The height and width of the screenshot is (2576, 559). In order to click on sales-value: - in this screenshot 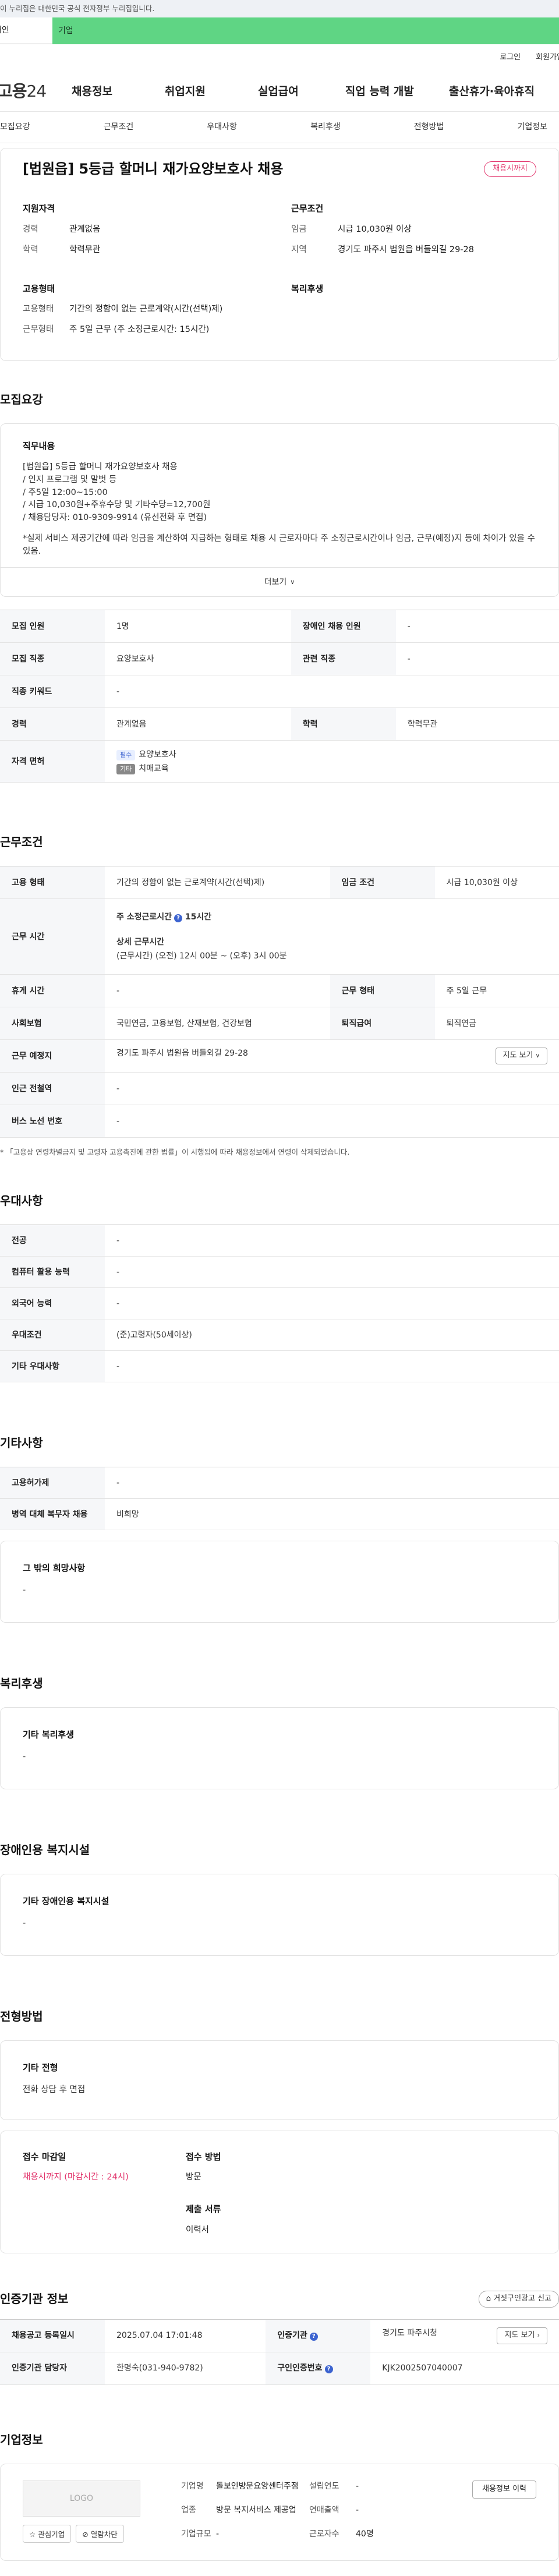, I will do `click(357, 2511)`.